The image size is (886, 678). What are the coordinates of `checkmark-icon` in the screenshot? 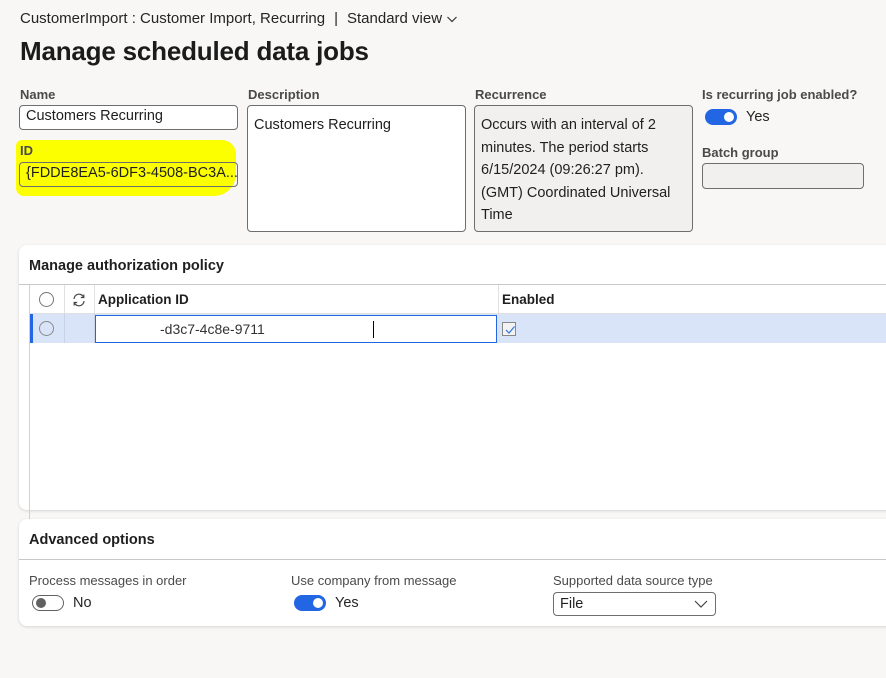 It's located at (510, 329).